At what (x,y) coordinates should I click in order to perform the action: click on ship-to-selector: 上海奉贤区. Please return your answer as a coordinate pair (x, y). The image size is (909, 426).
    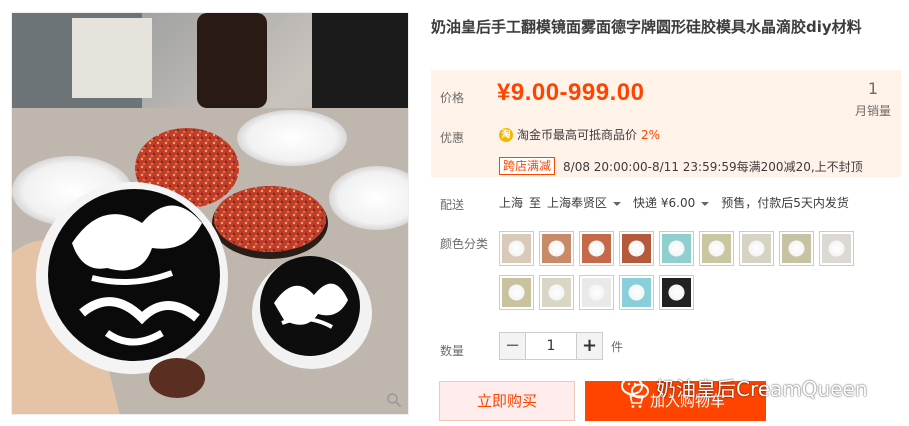
    Looking at the image, I should click on (590, 202).